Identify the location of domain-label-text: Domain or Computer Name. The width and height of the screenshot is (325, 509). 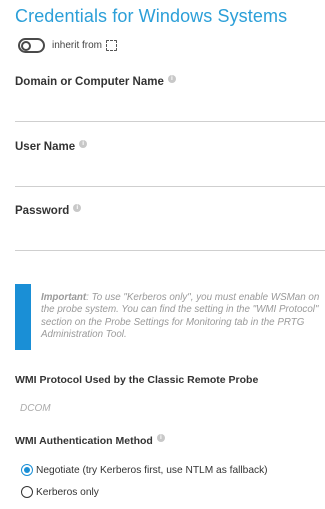
(89, 82).